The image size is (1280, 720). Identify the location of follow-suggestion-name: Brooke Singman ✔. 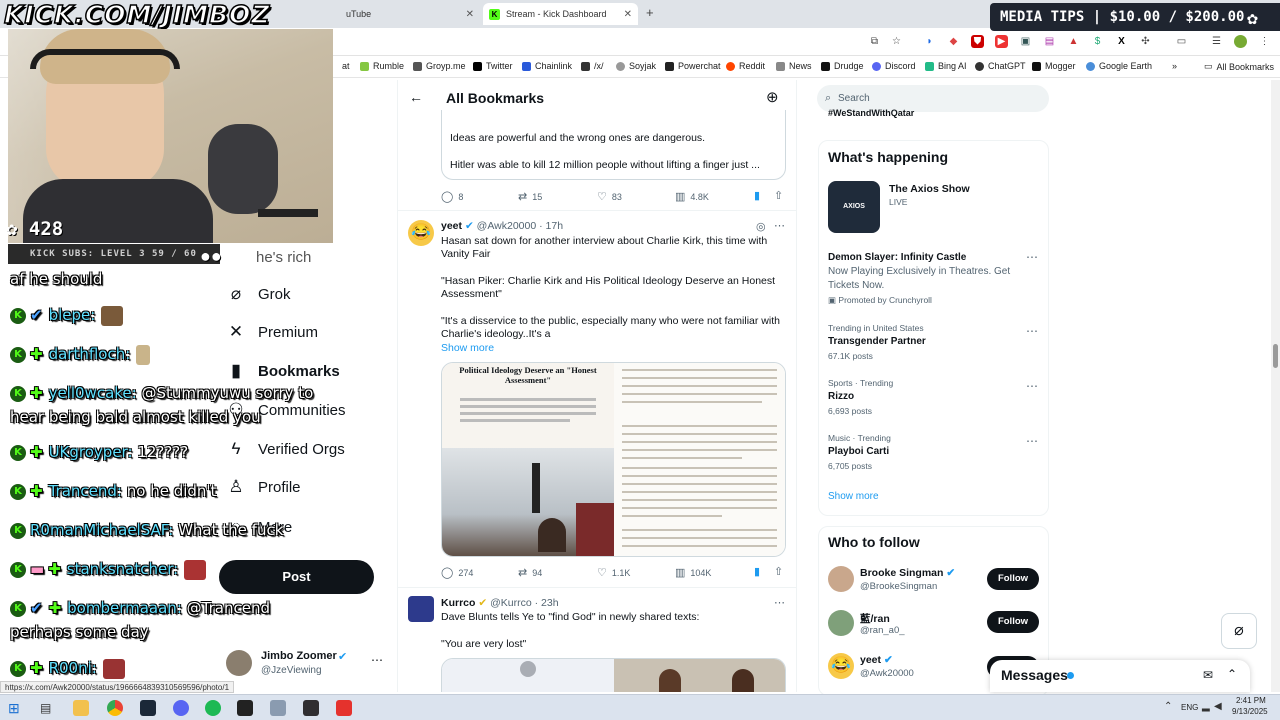
(907, 573).